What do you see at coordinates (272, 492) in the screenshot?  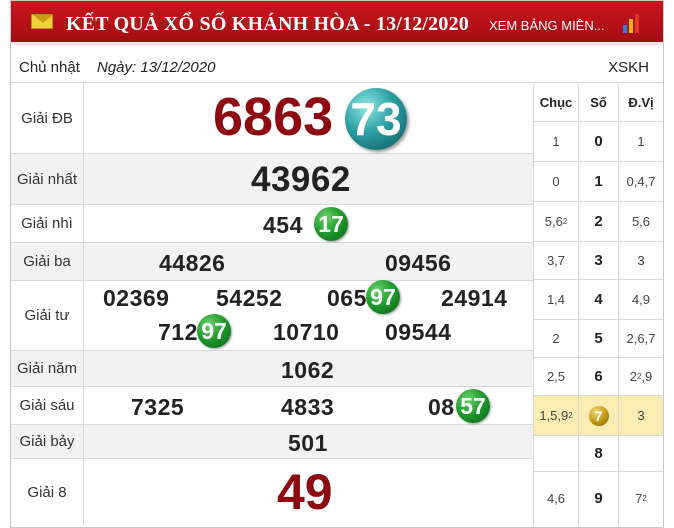 I see `prize-row-eighth: Giải 8 49` at bounding box center [272, 492].